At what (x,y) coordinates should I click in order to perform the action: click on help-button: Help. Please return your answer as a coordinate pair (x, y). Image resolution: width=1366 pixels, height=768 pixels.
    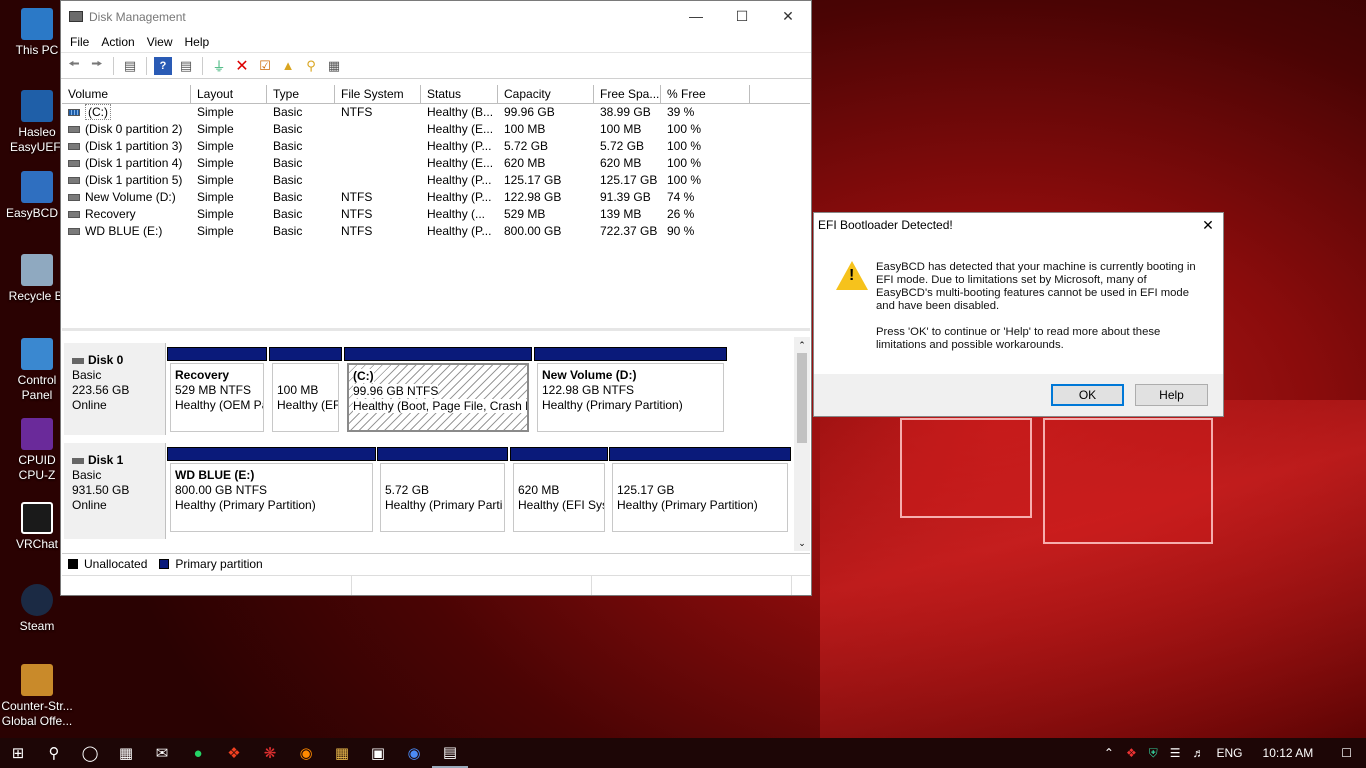
    Looking at the image, I should click on (1171, 395).